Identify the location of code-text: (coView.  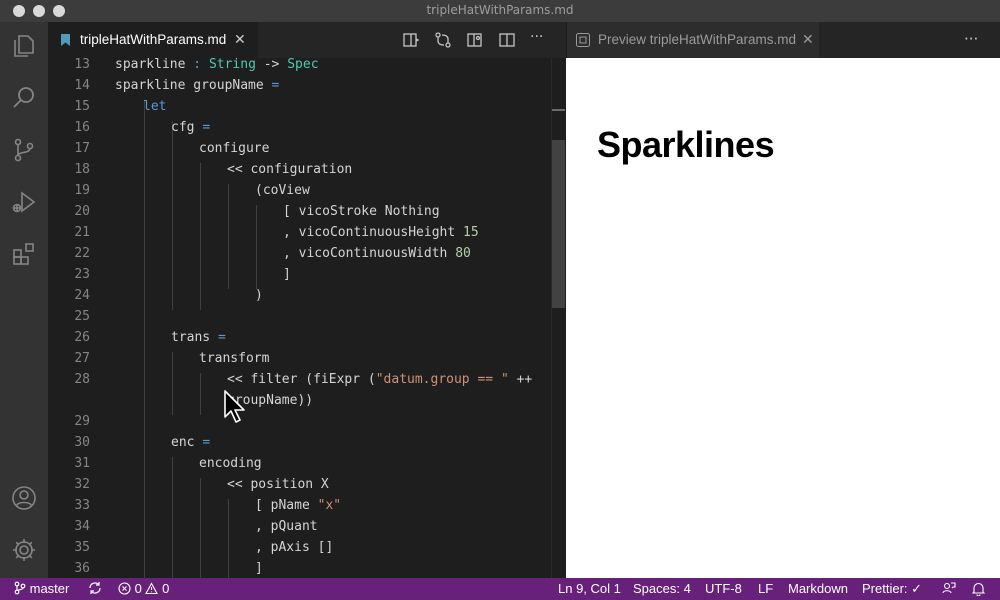
(282, 190).